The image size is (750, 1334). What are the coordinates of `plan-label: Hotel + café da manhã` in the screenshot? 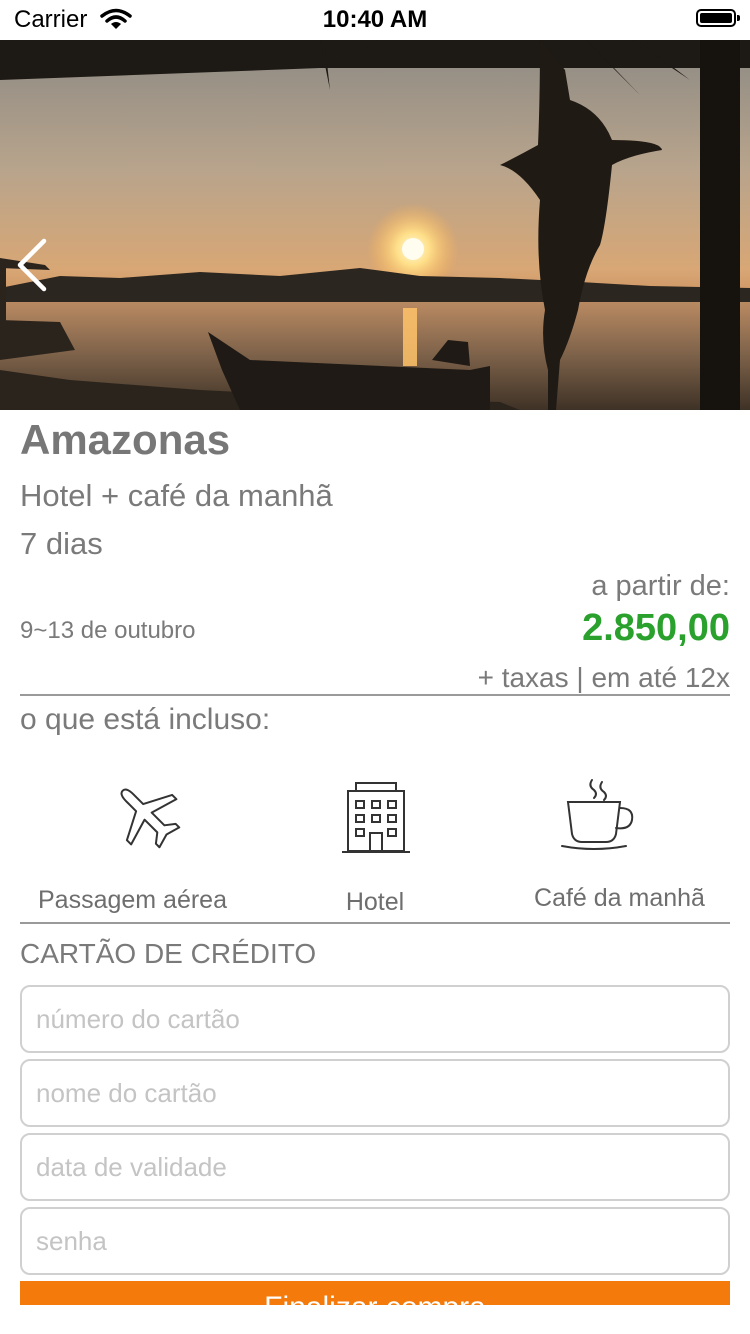 It's located at (176, 495).